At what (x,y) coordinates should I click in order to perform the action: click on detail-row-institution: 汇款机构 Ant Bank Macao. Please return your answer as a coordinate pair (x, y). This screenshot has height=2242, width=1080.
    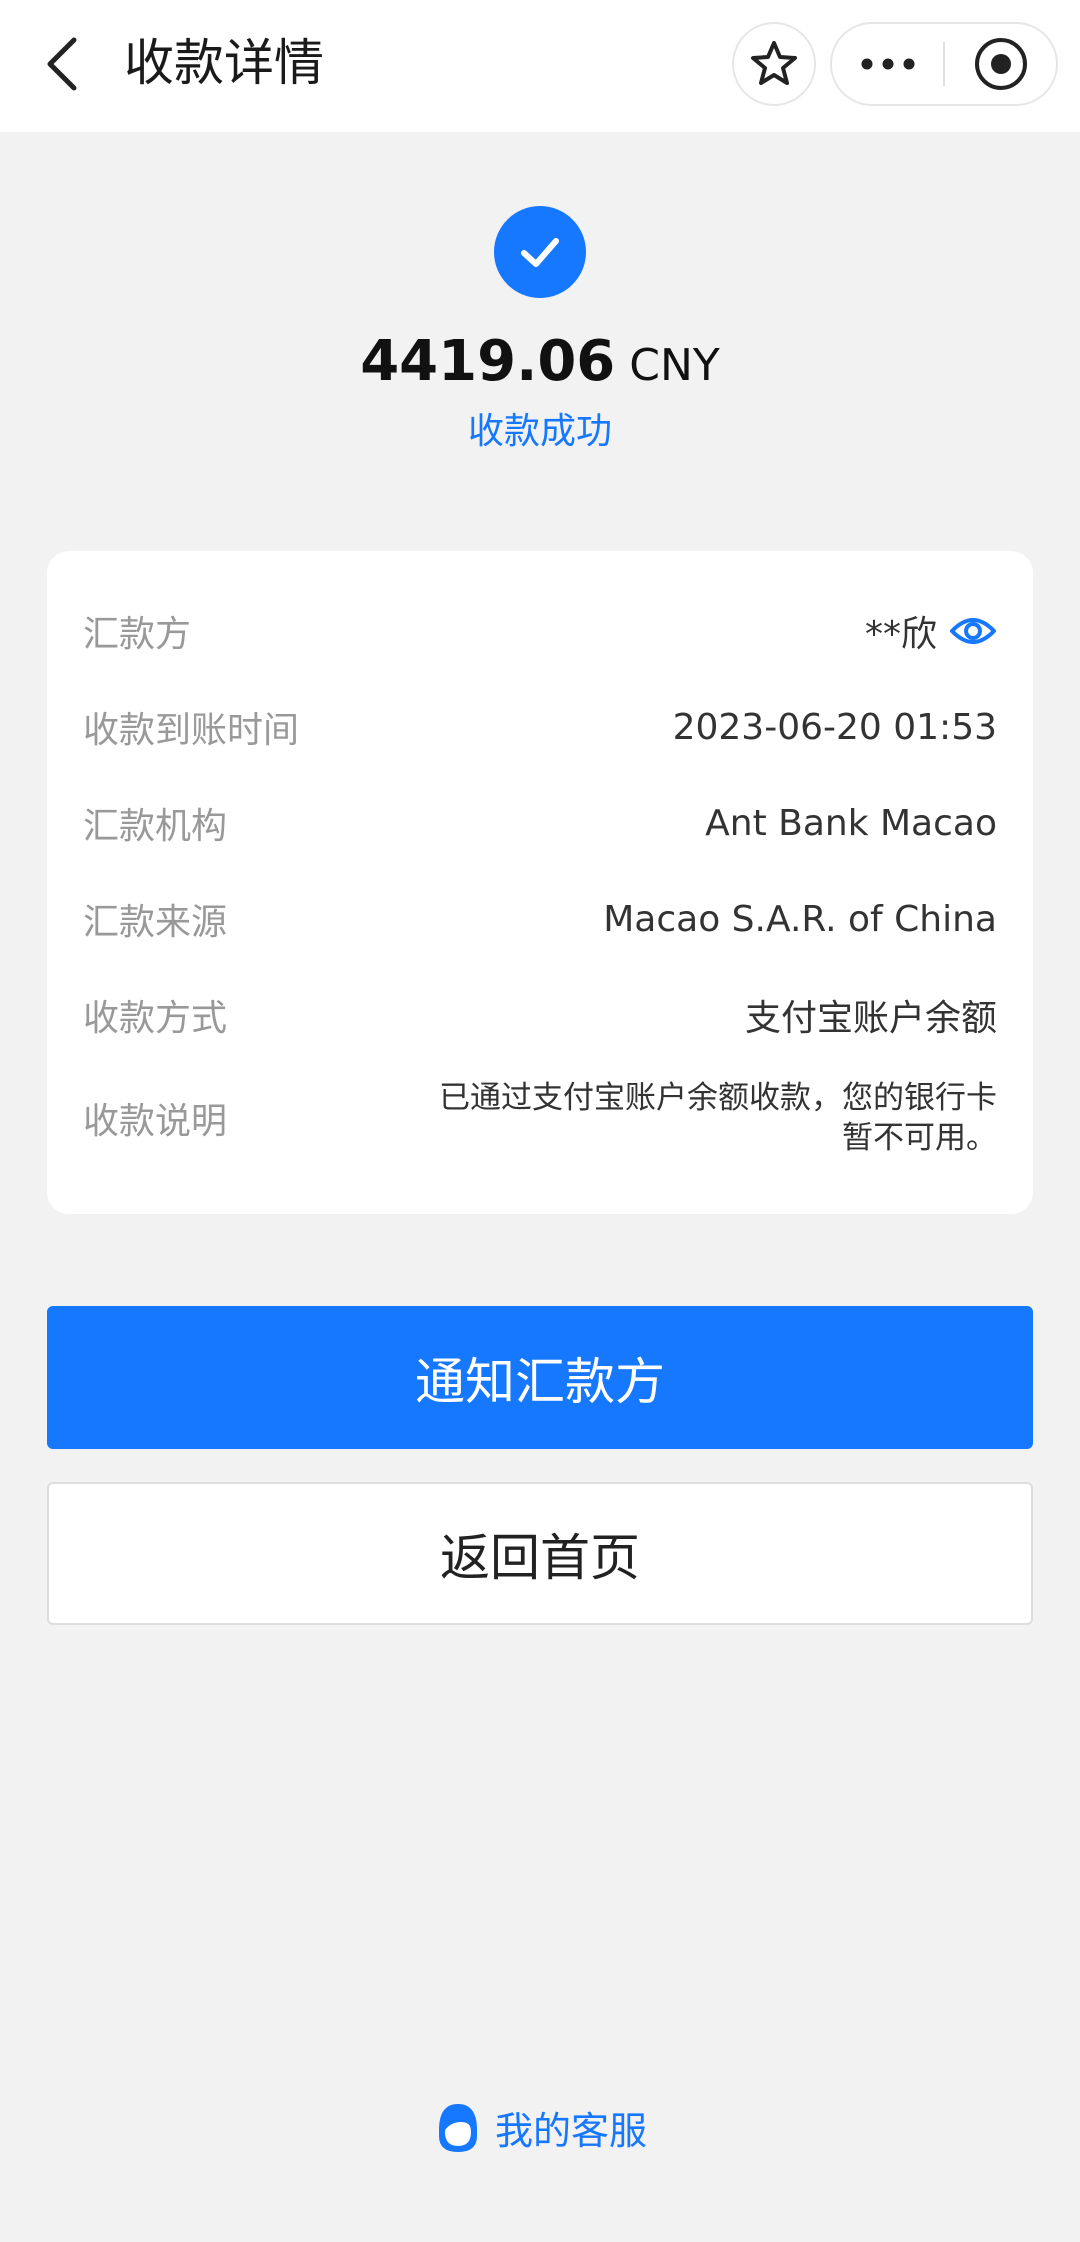
    Looking at the image, I should click on (540, 823).